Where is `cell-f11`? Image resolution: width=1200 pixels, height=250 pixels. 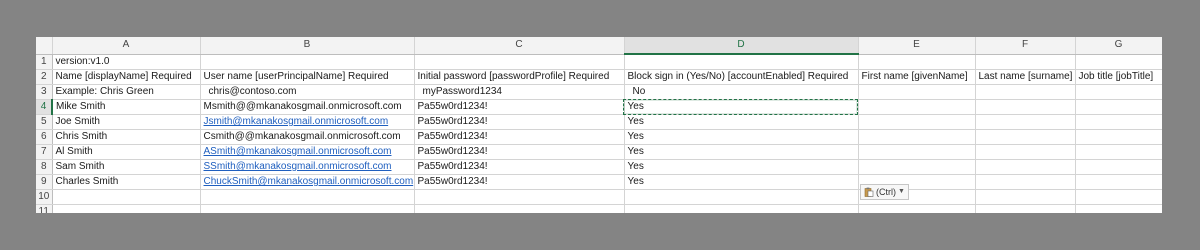 cell-f11 is located at coordinates (1025, 208).